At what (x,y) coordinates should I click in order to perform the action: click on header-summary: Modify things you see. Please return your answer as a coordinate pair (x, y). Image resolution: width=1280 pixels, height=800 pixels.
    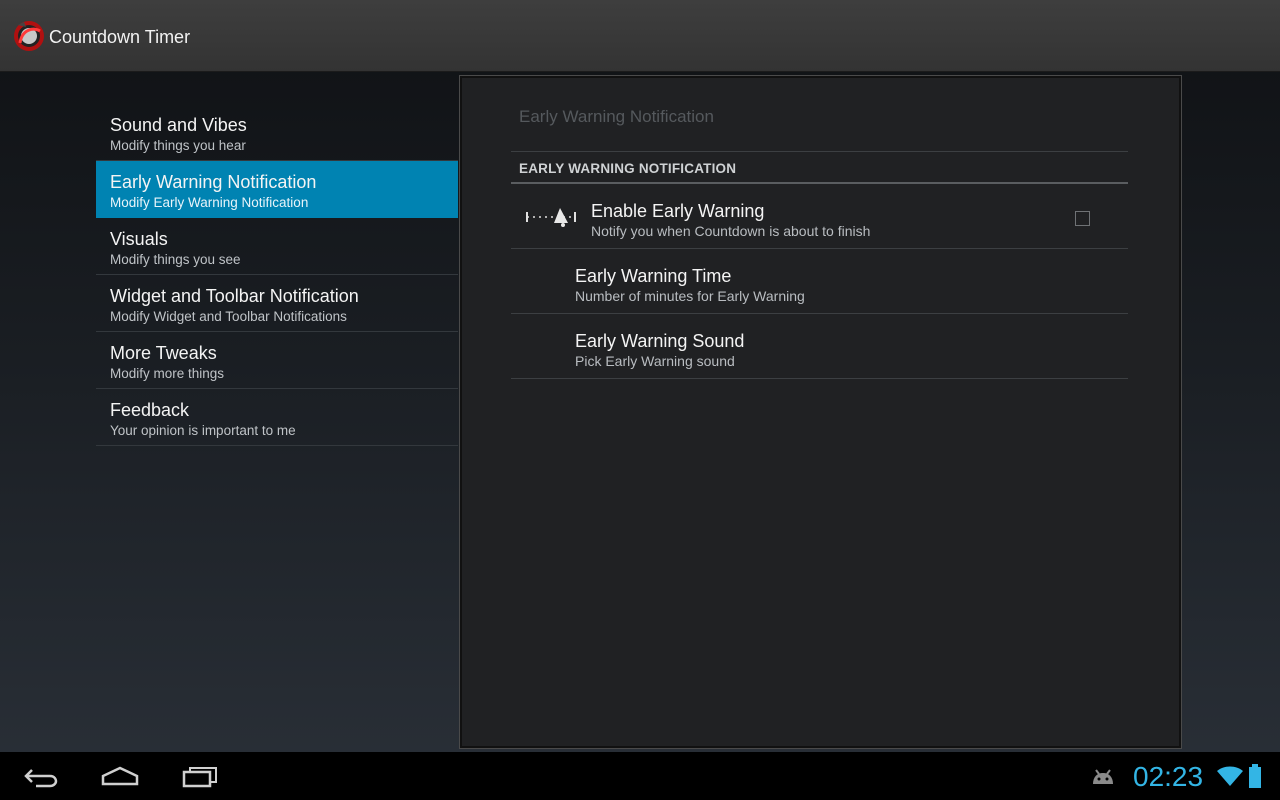
    Looking at the image, I should click on (175, 259).